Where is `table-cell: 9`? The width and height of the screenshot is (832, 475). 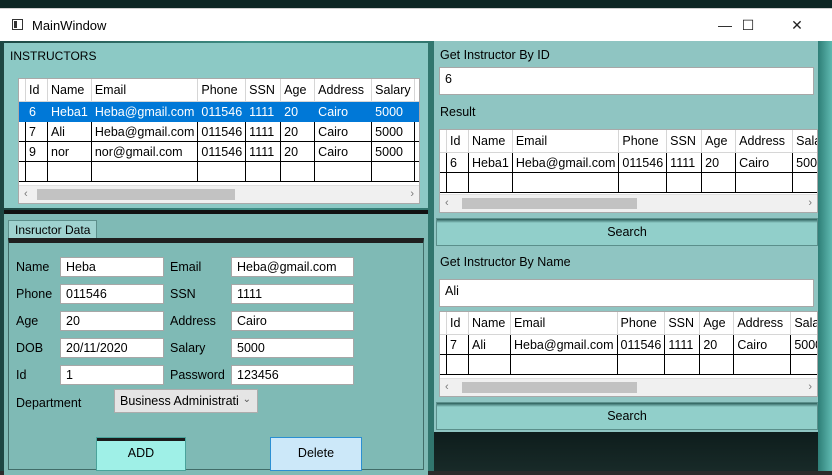
table-cell: 9 is located at coordinates (36, 151).